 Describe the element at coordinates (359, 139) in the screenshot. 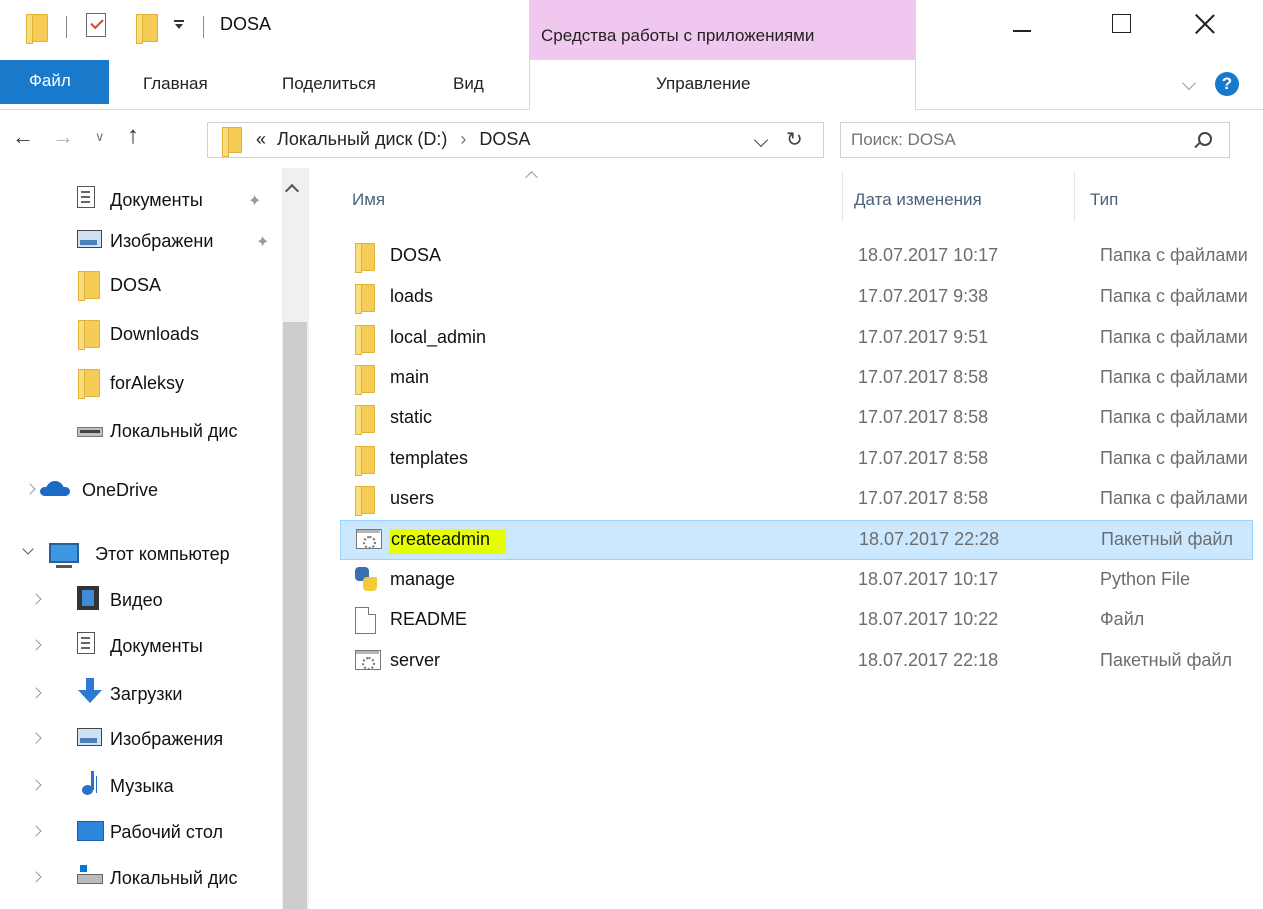

I see `breadcrumb-drive: Локальный диск (D:)` at that location.